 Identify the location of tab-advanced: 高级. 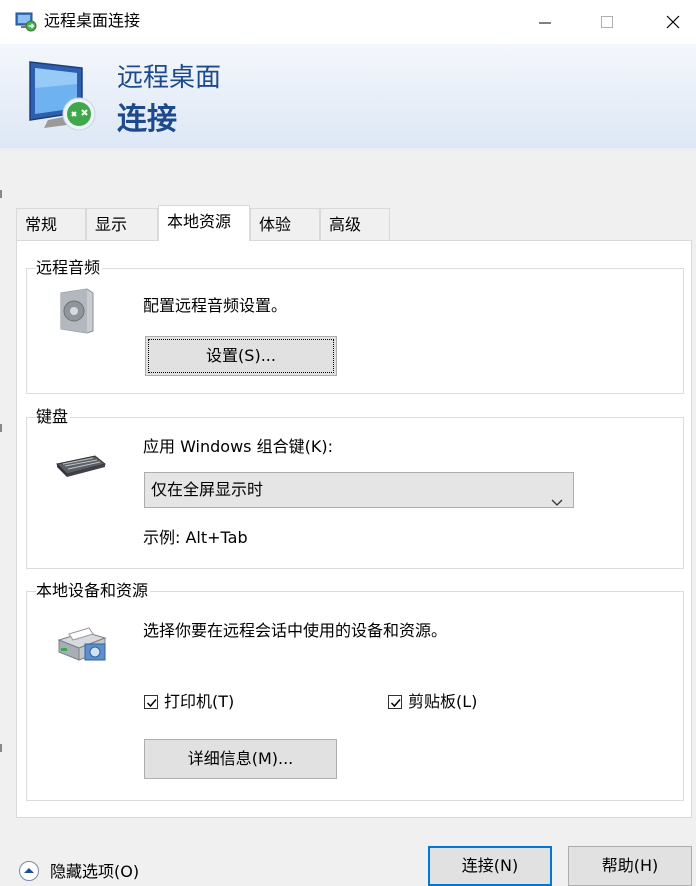
(355, 224).